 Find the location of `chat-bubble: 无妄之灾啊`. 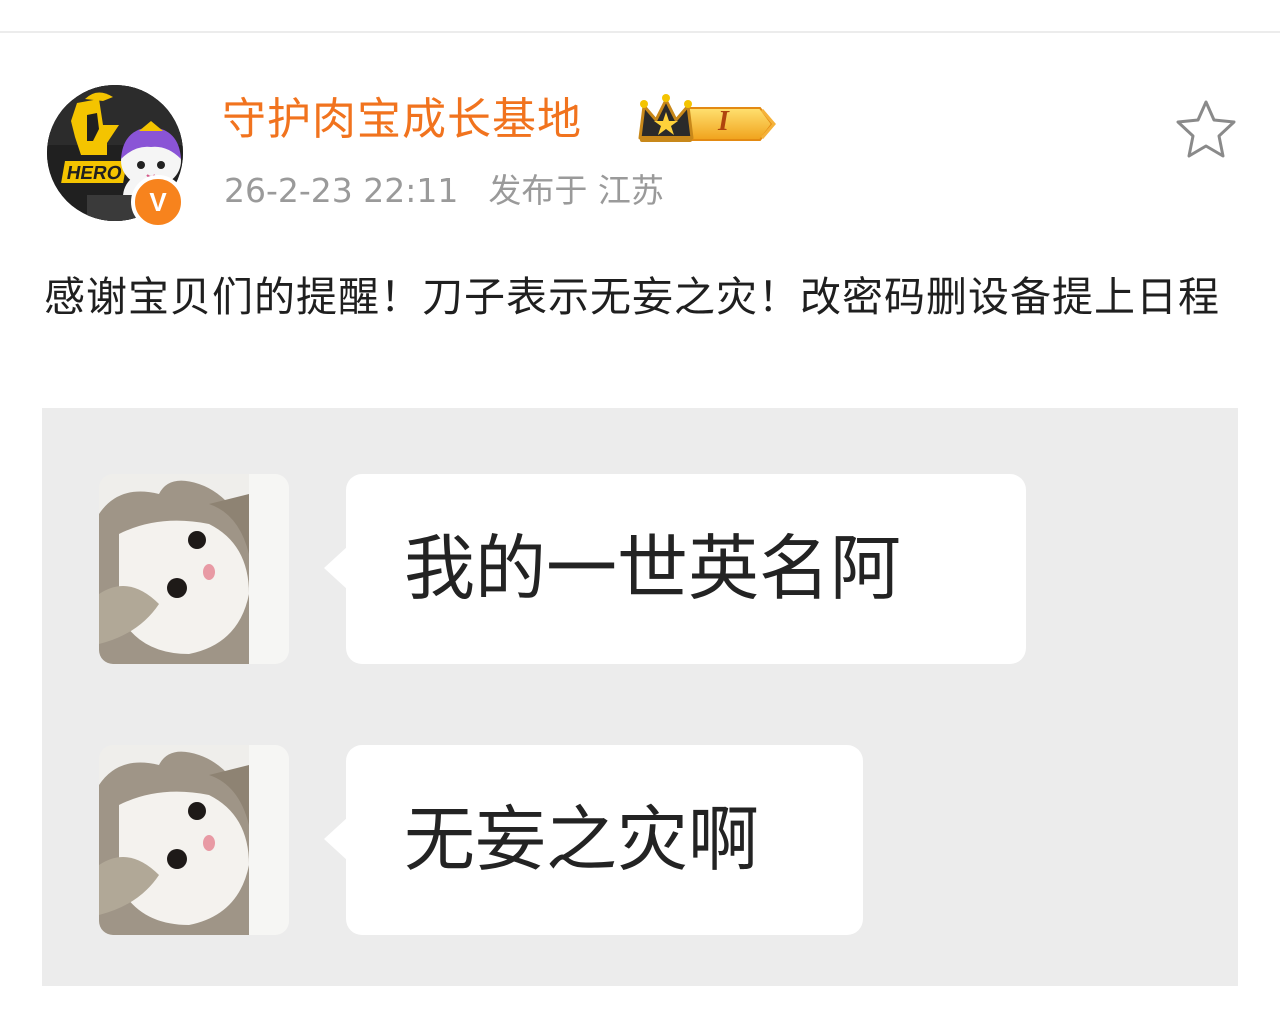

chat-bubble: 无妄之灾啊 is located at coordinates (593, 840).